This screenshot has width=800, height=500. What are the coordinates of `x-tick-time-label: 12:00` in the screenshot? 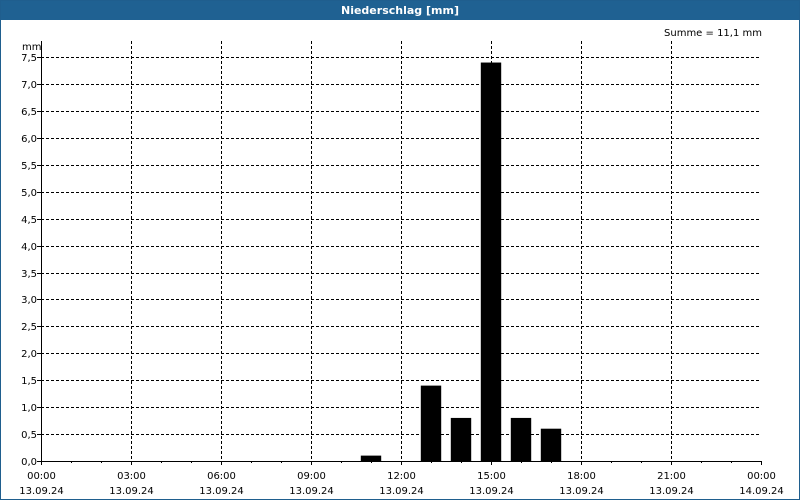 It's located at (401, 476).